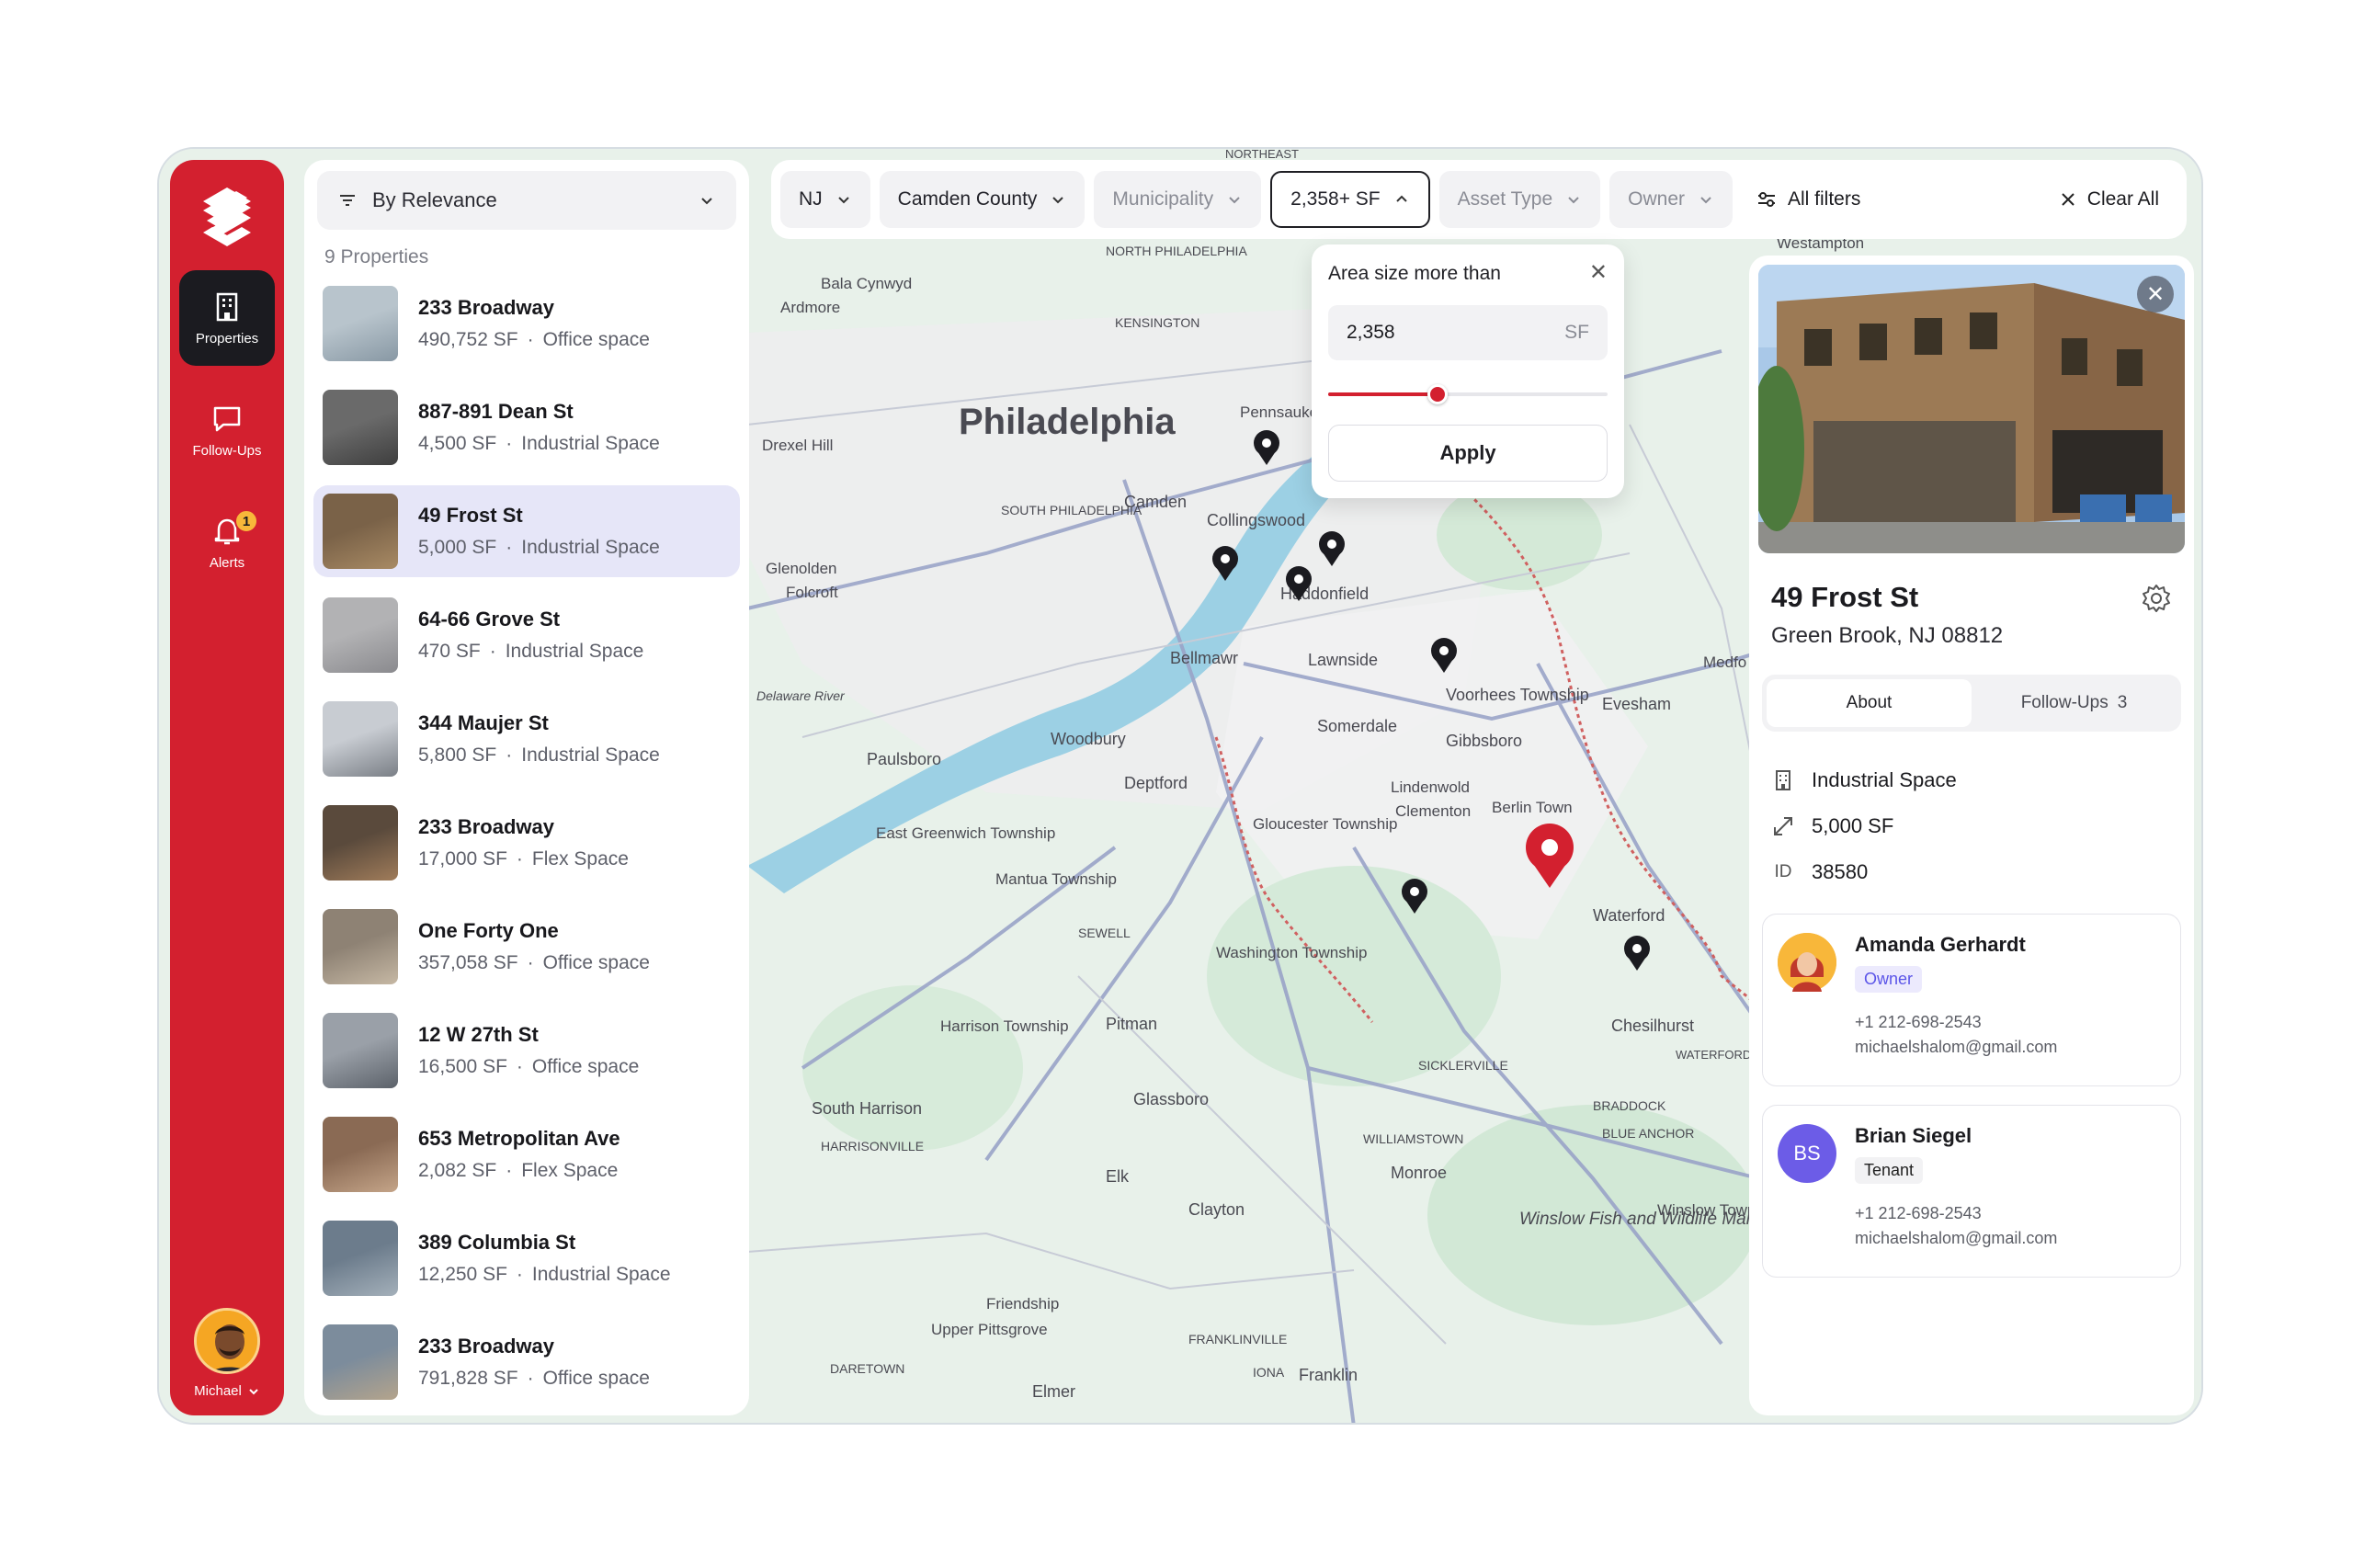 The width and height of the screenshot is (2353, 1568). Describe the element at coordinates (2068, 199) in the screenshot. I see `close-icon` at that location.